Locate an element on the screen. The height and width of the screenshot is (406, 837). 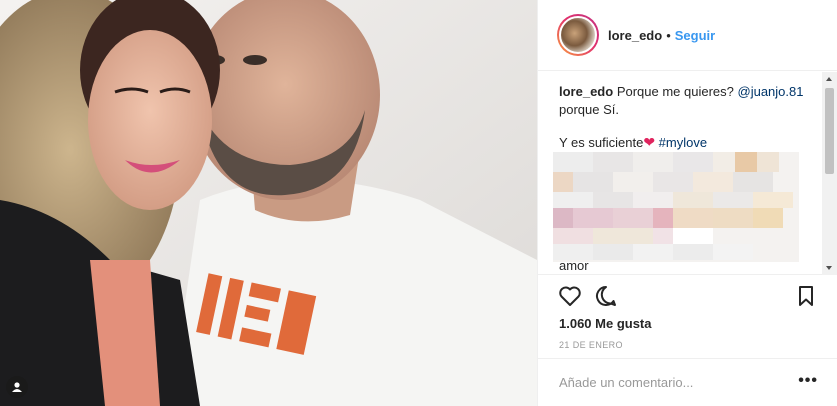
user-tag-icon is located at coordinates (17, 387).